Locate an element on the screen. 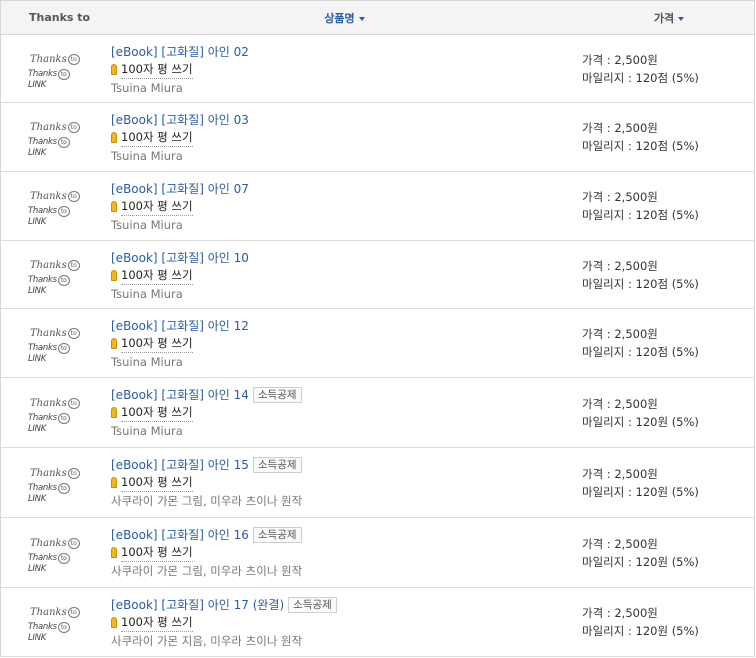  author-text: 사쿠라이 가몬 지음, 미우라 츠이나 원작 is located at coordinates (207, 641).